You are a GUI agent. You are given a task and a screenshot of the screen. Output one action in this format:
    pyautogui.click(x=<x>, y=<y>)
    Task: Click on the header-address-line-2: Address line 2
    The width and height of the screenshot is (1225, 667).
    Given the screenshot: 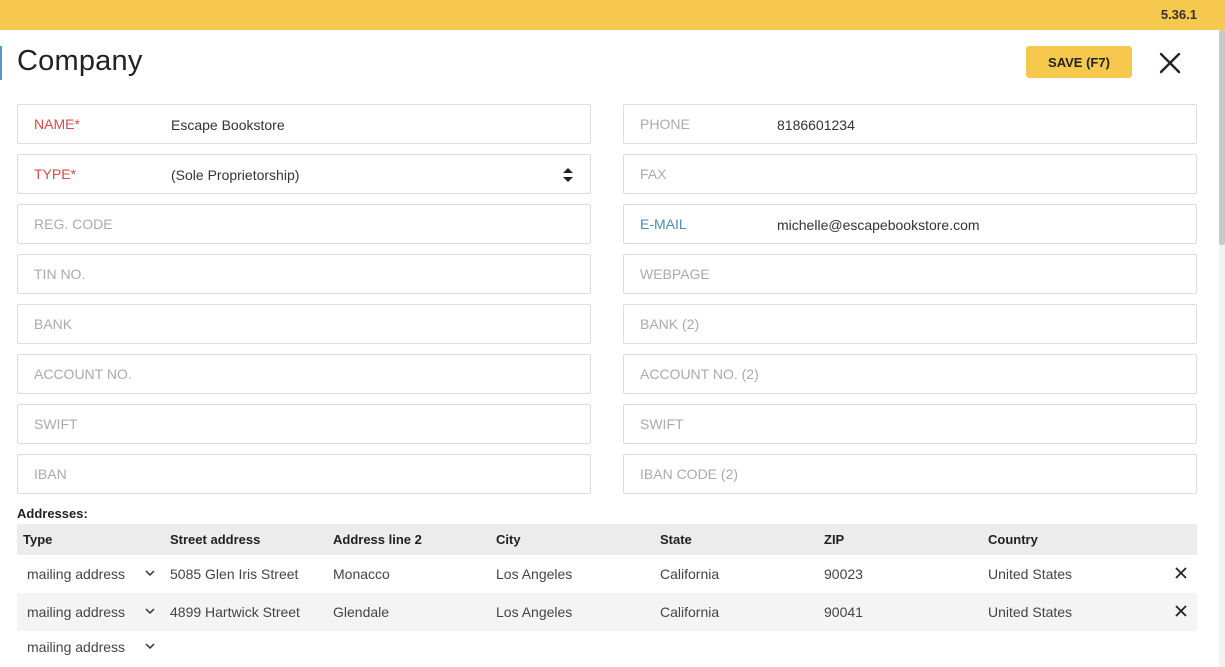 What is the action you would take?
    pyautogui.click(x=377, y=539)
    